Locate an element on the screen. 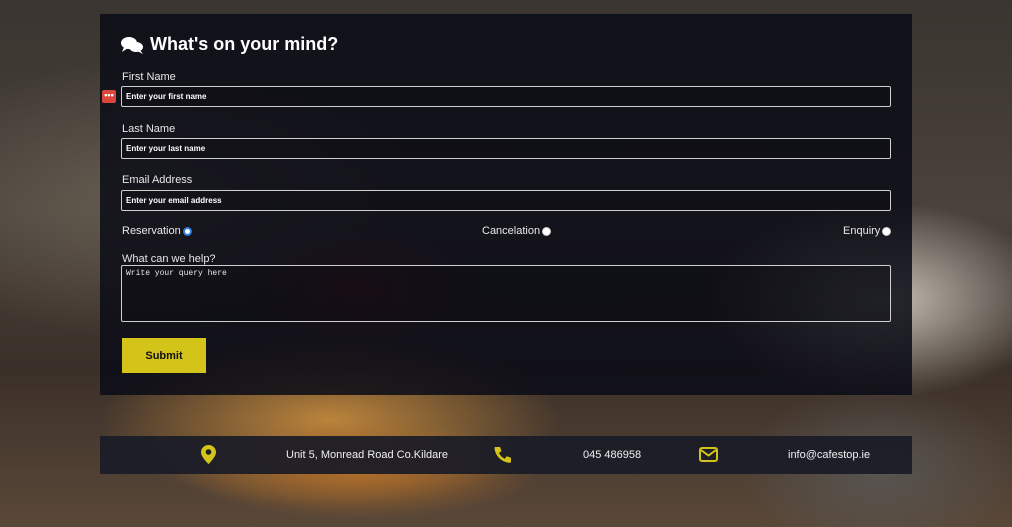 The image size is (1012, 527). envelope-icon is located at coordinates (708, 454).